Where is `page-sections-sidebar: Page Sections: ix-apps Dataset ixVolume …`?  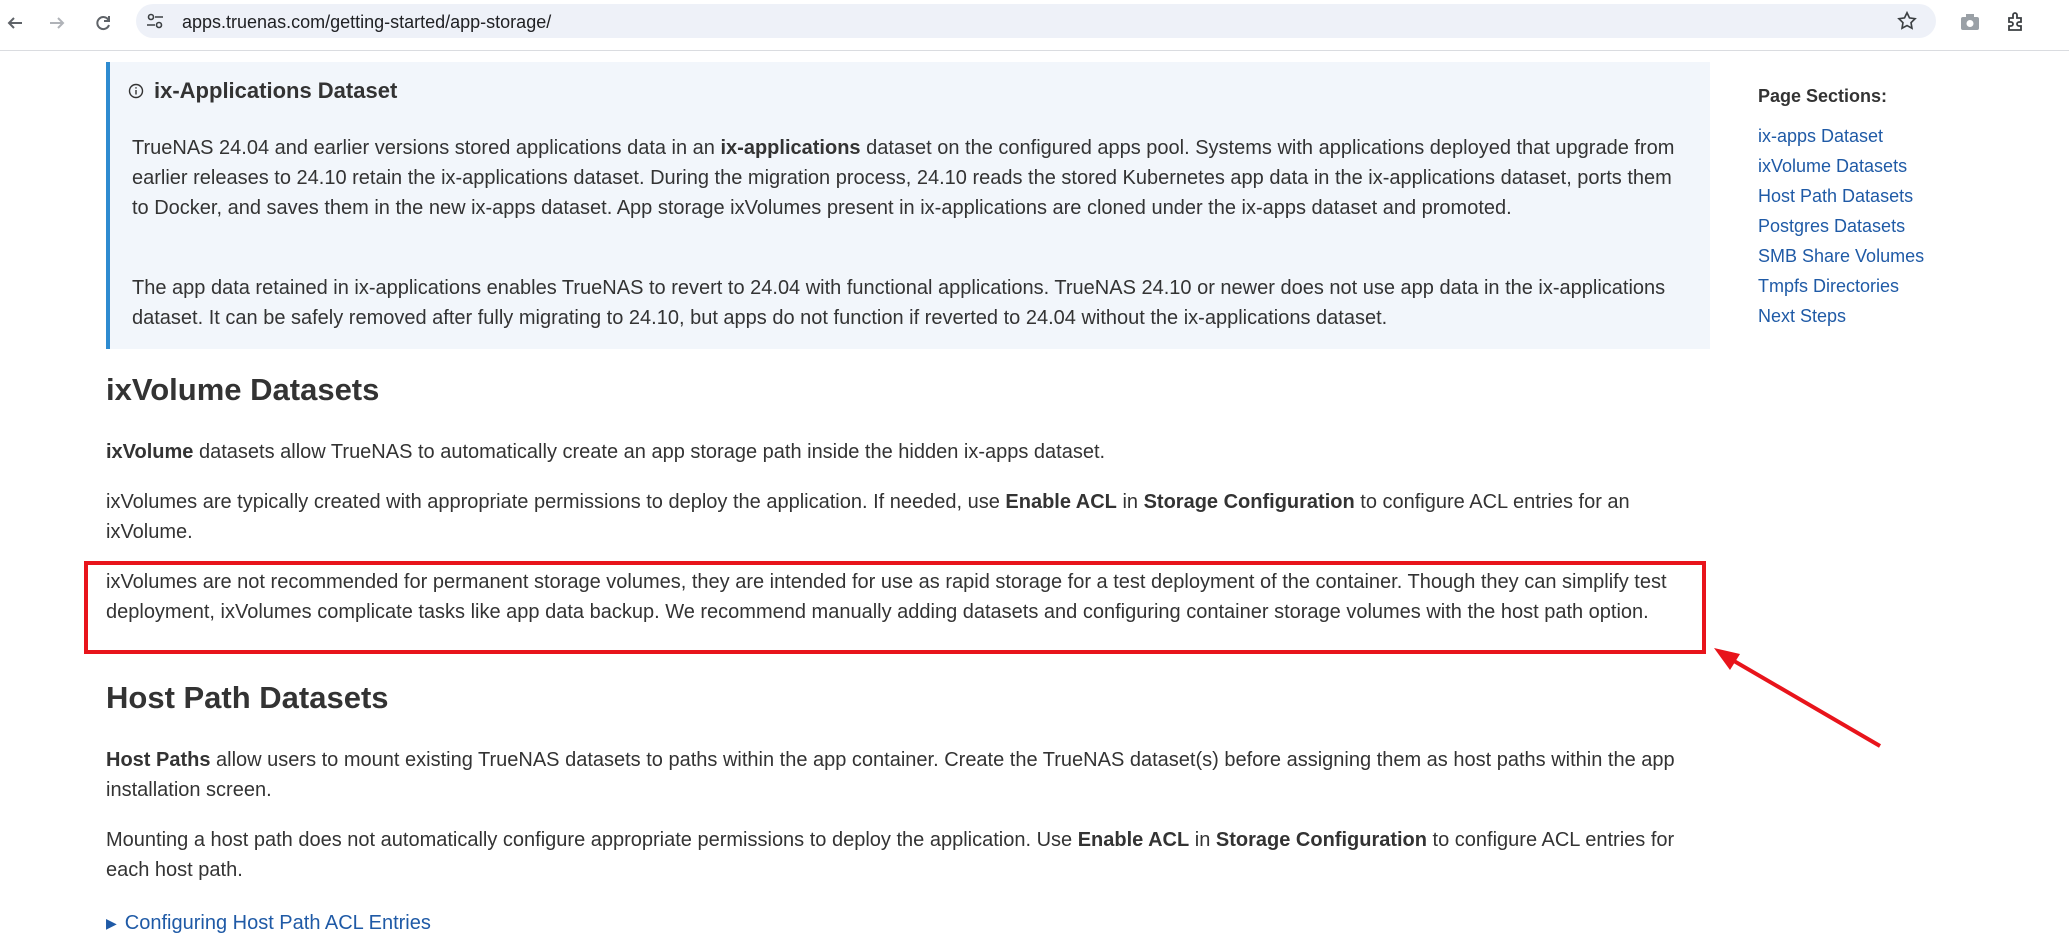
page-sections-sidebar: Page Sections: ix-apps Dataset ixVolume … is located at coordinates (1888, 208).